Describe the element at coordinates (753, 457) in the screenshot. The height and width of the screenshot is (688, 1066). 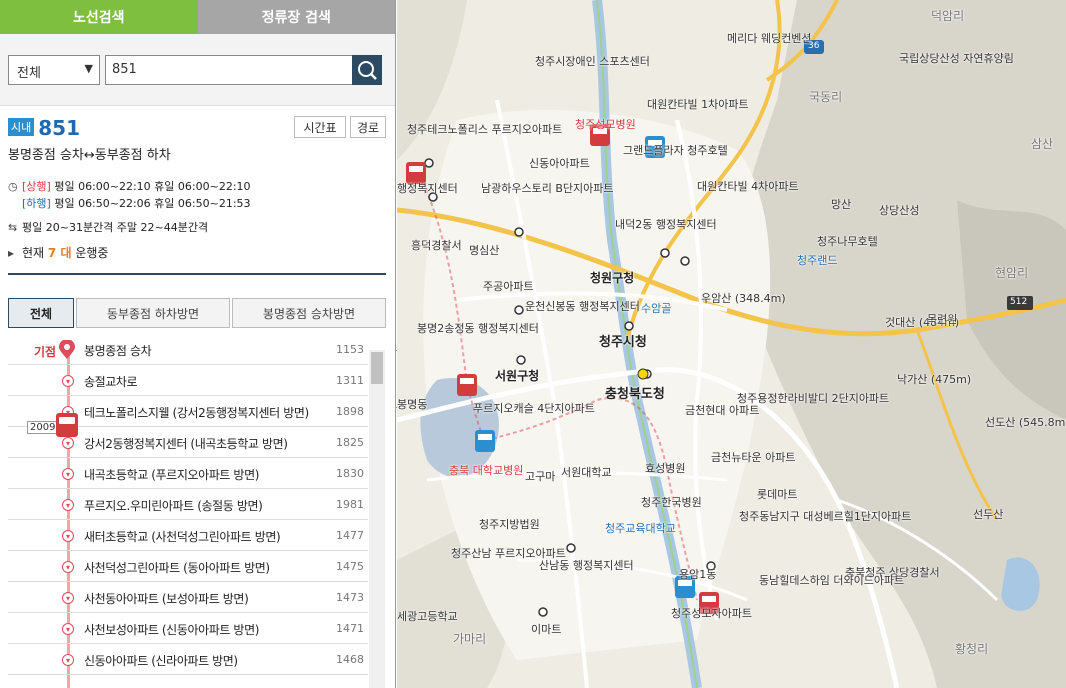
I see `map-label-geumcheon-new: 금천뉴타운 아파트` at that location.